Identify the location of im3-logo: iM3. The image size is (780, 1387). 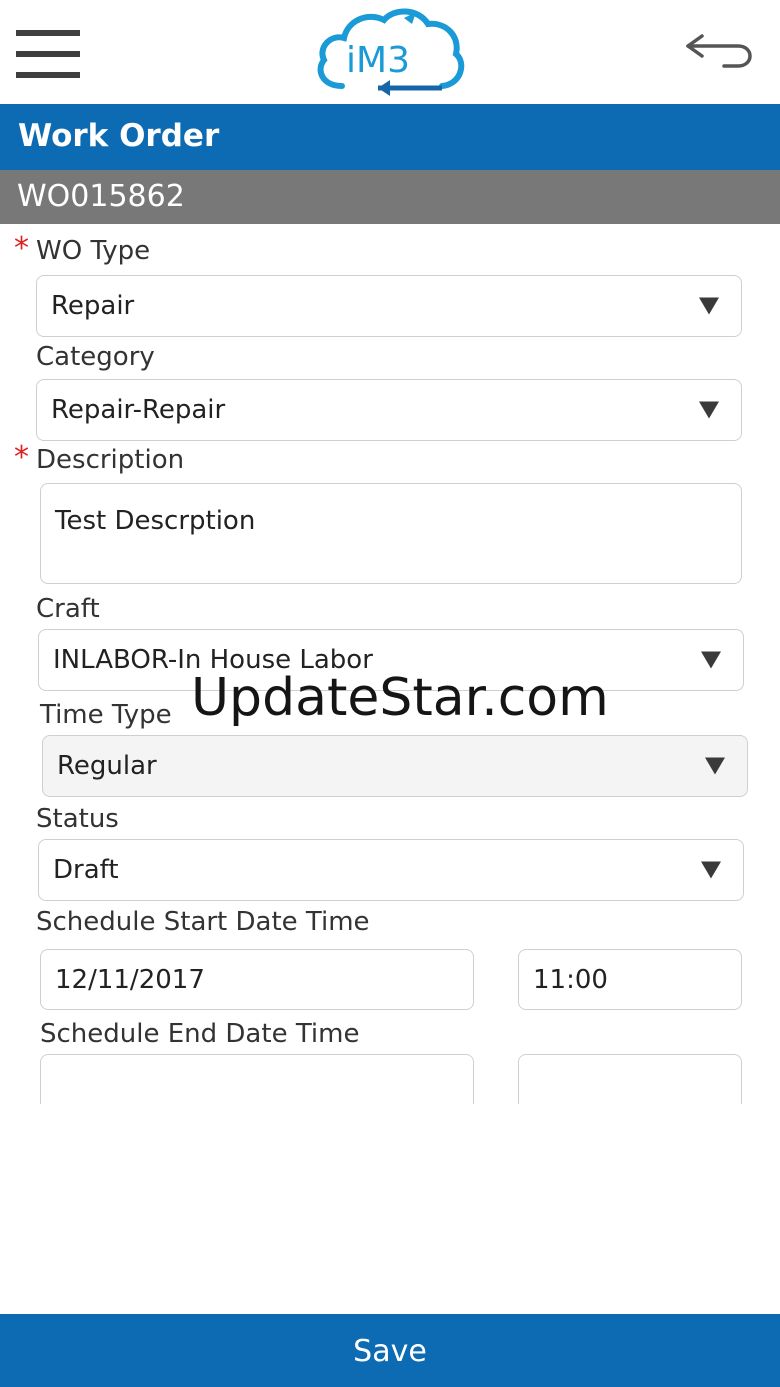
(391, 52).